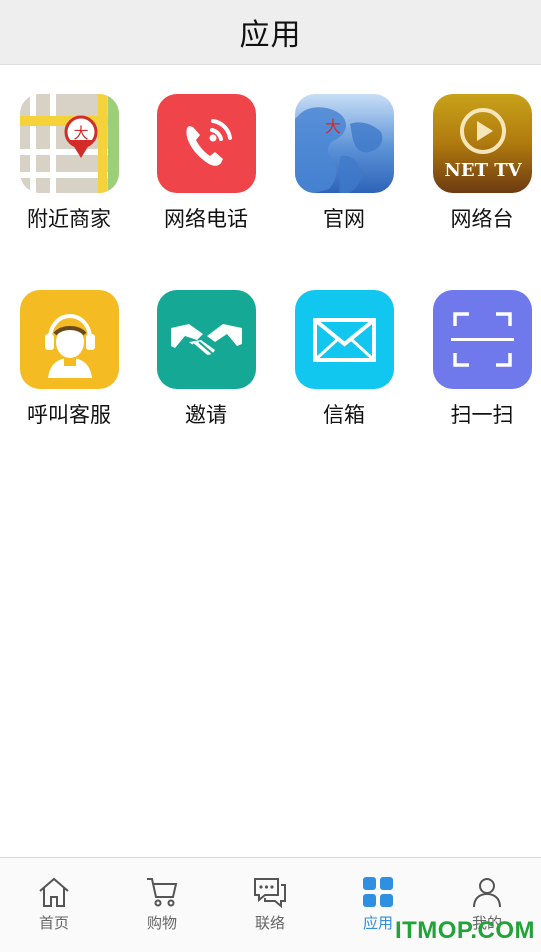  Describe the element at coordinates (206, 219) in the screenshot. I see `app-label: 网络电话` at that location.